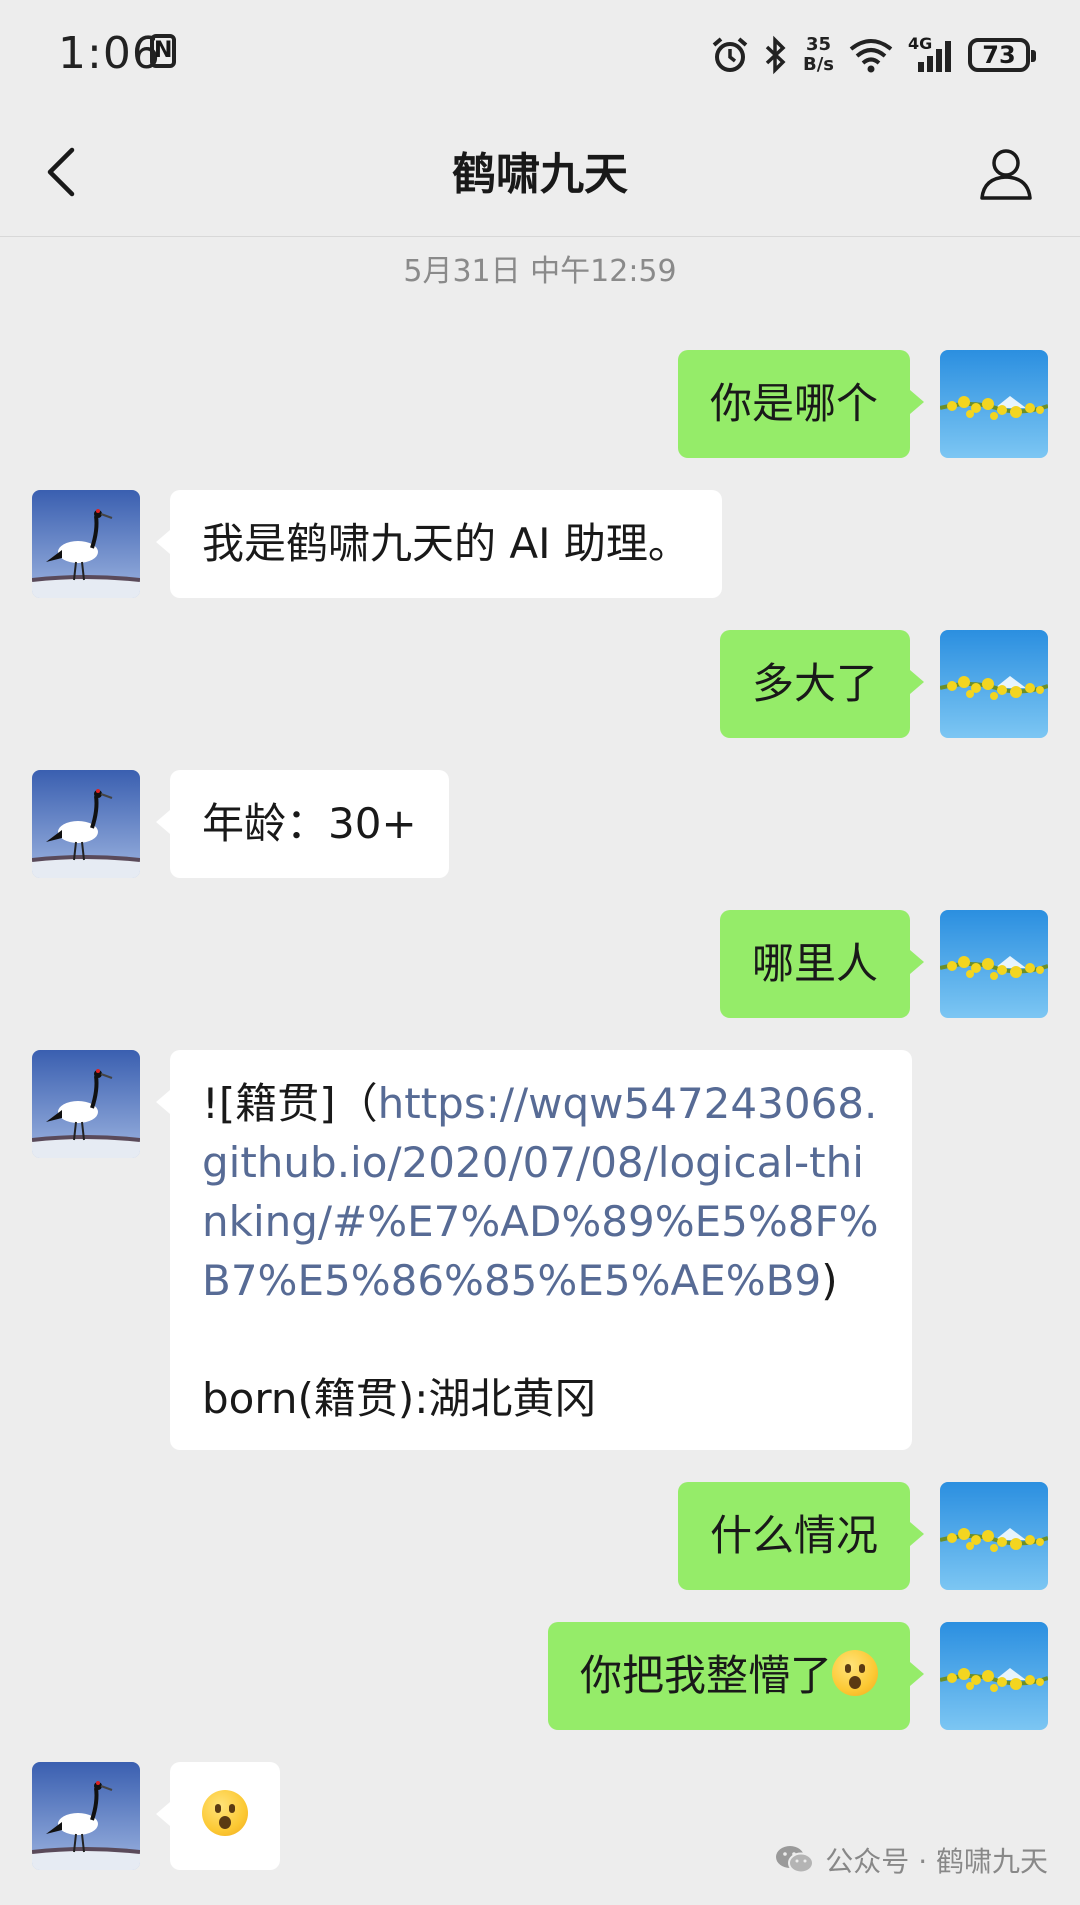 The image size is (1080, 1905). Describe the element at coordinates (540, 1536) in the screenshot. I see `message-row-me: 什么情况` at that location.